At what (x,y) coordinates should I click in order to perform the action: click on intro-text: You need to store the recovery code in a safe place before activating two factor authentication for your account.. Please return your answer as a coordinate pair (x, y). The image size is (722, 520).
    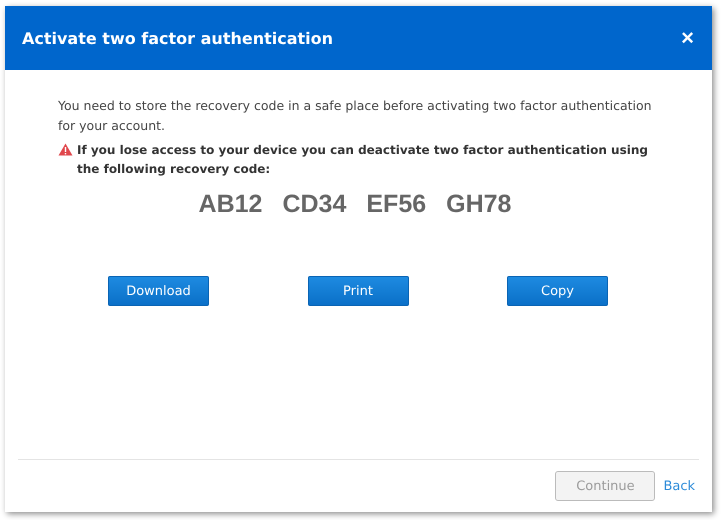
    Looking at the image, I should click on (355, 116).